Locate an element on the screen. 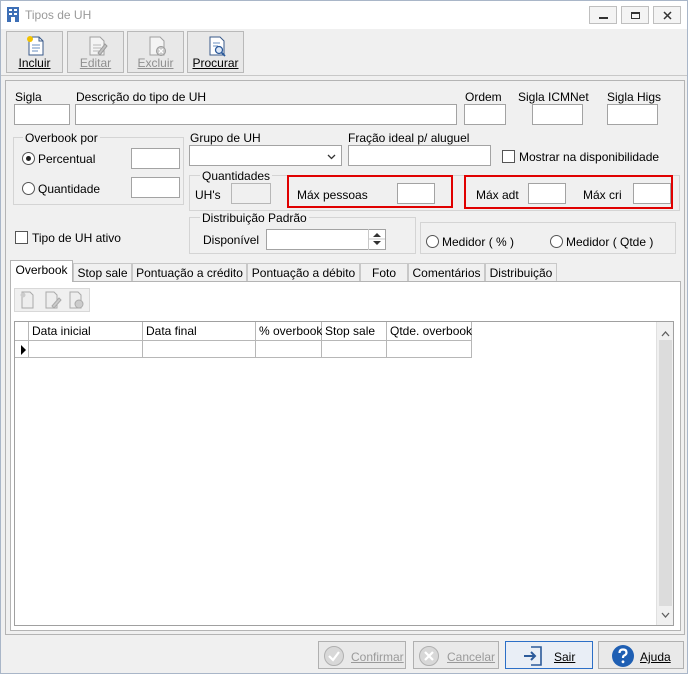  percentual-input is located at coordinates (155, 158).